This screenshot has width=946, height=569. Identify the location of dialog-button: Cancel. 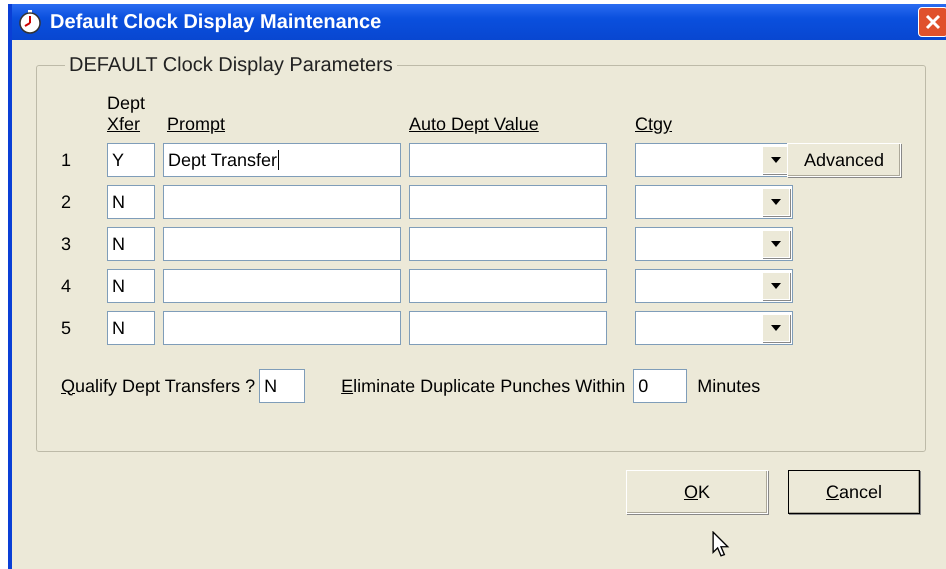
(854, 492).